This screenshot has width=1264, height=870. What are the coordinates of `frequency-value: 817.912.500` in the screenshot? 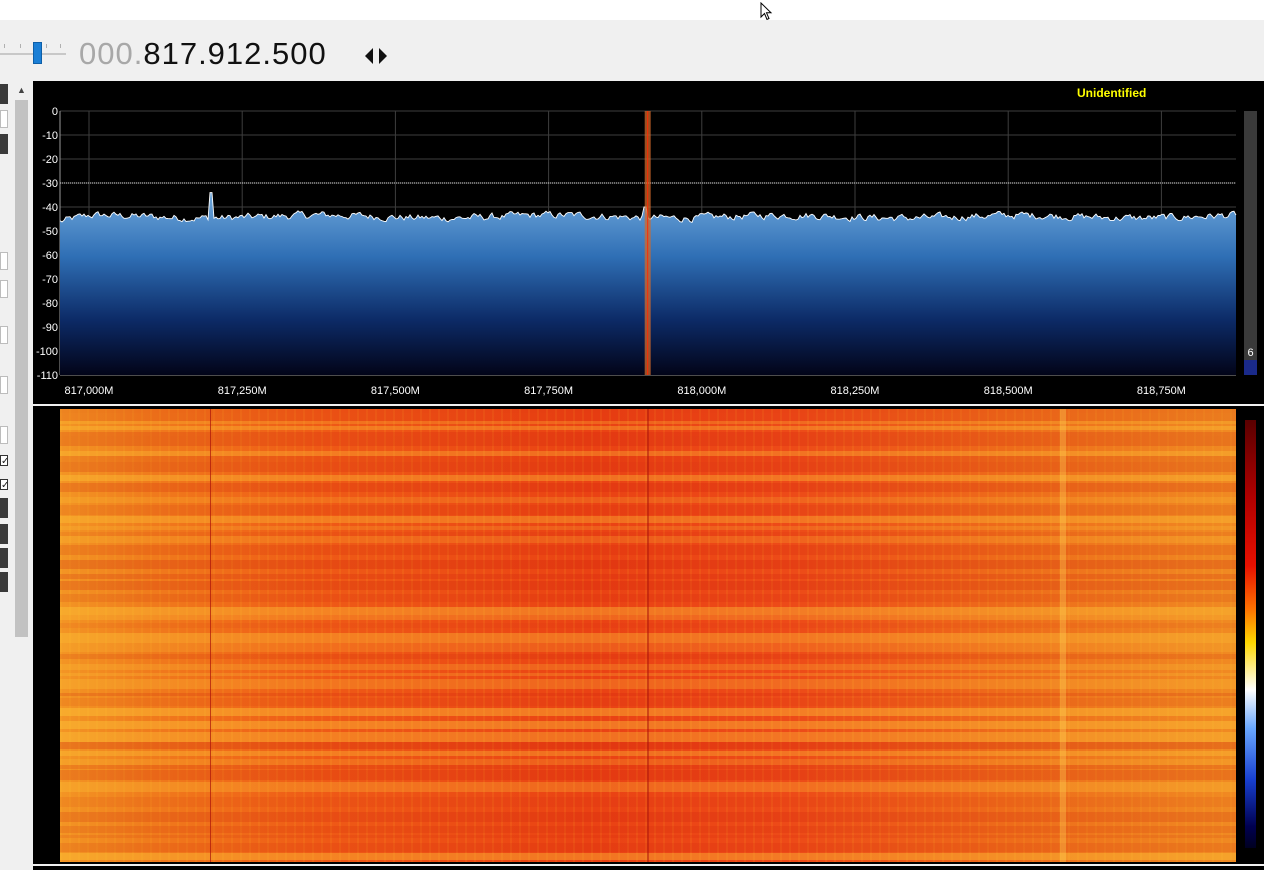 It's located at (235, 53).